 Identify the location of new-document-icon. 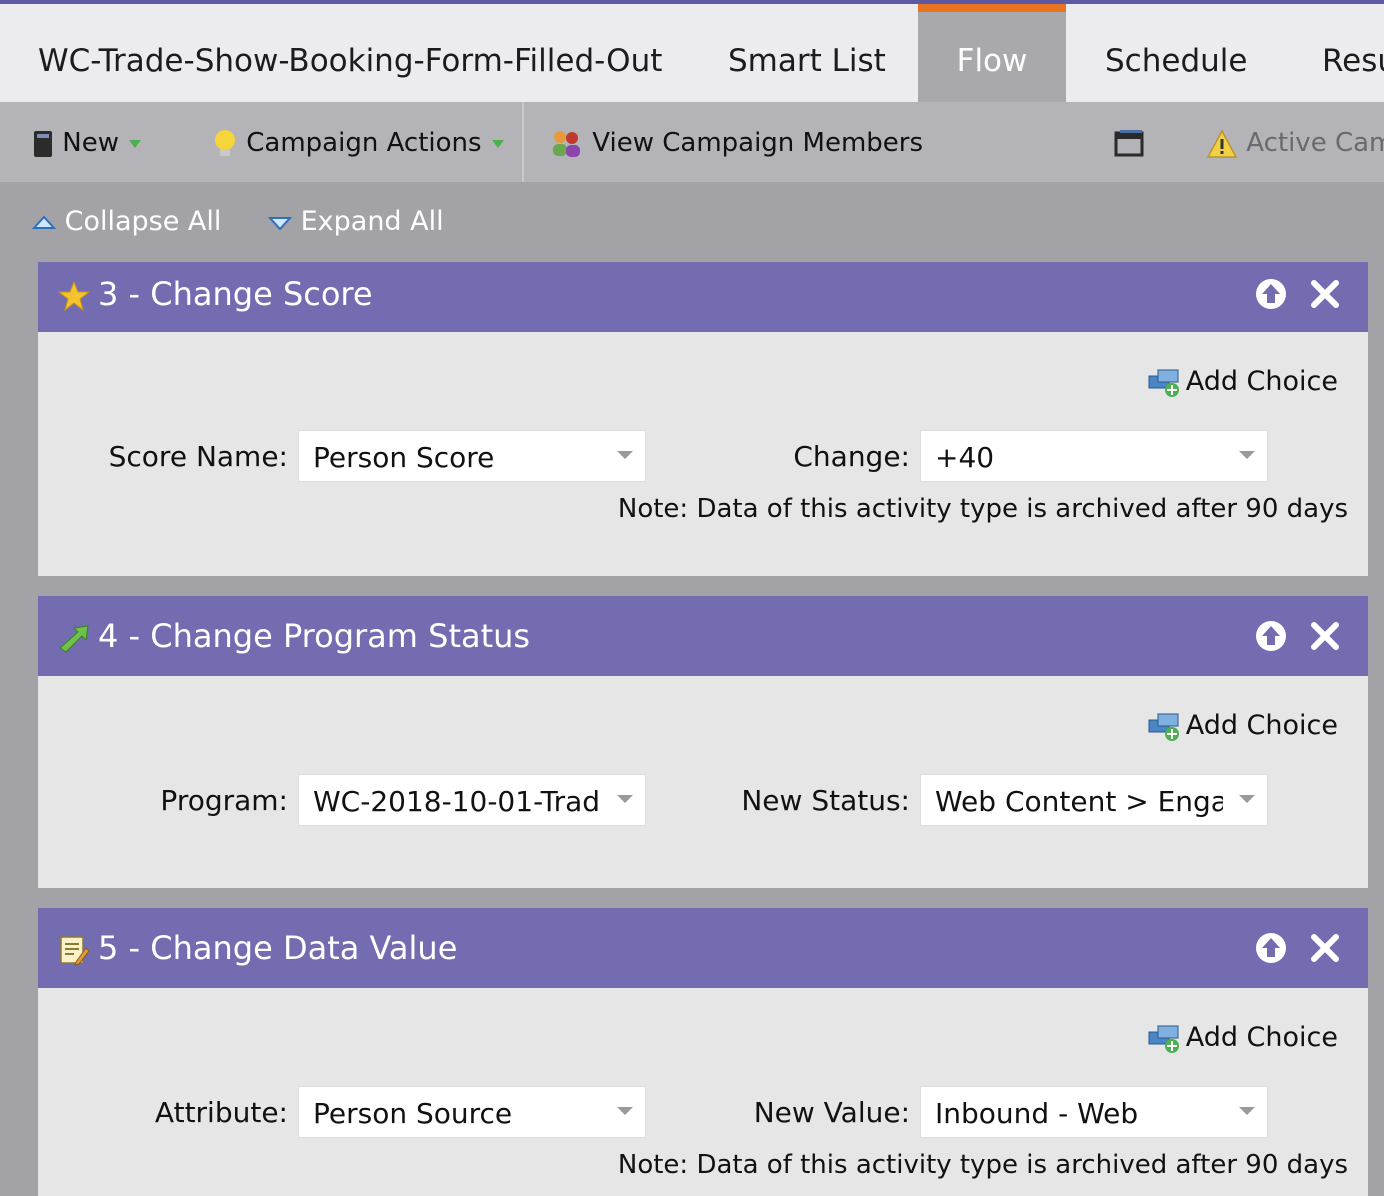
(43, 143).